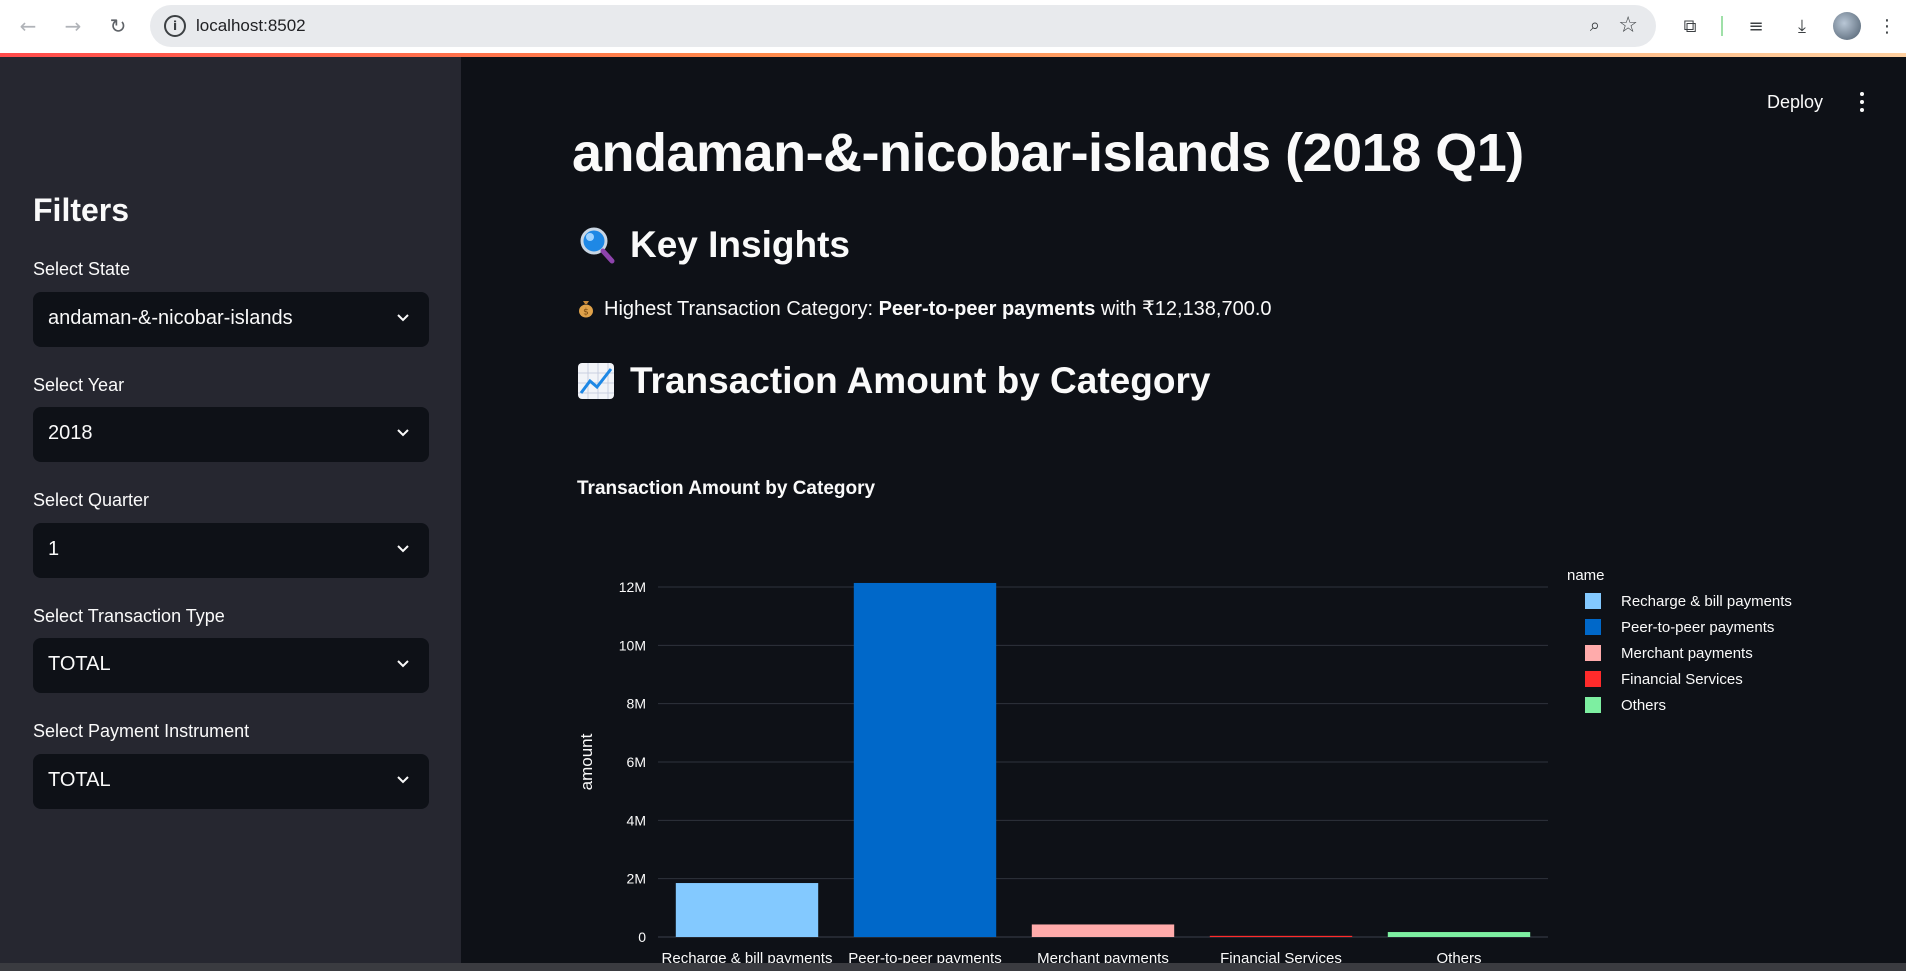  I want to click on legend-item-label: Financial Services, so click(1682, 679).